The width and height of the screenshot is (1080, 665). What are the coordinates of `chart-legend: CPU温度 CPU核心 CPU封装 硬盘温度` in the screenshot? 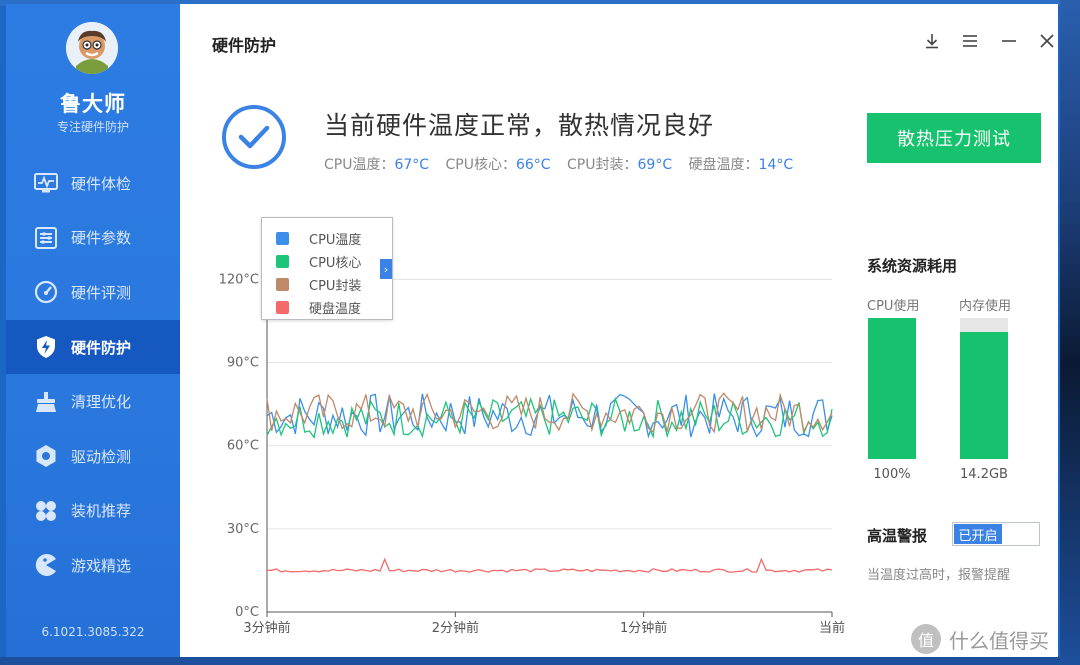 It's located at (327, 268).